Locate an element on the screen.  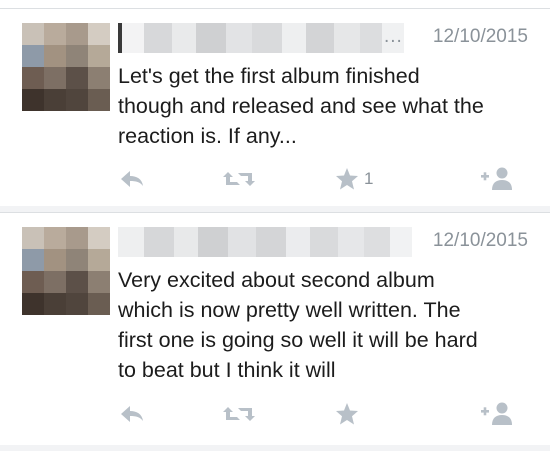
favorite-button: 1 is located at coordinates (353, 179).